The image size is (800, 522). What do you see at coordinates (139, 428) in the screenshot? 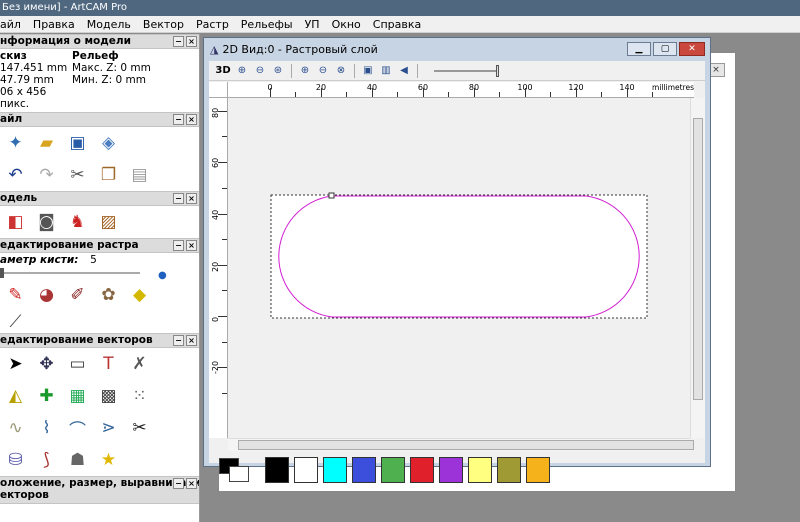
I see `scissors-icon: ✂` at bounding box center [139, 428].